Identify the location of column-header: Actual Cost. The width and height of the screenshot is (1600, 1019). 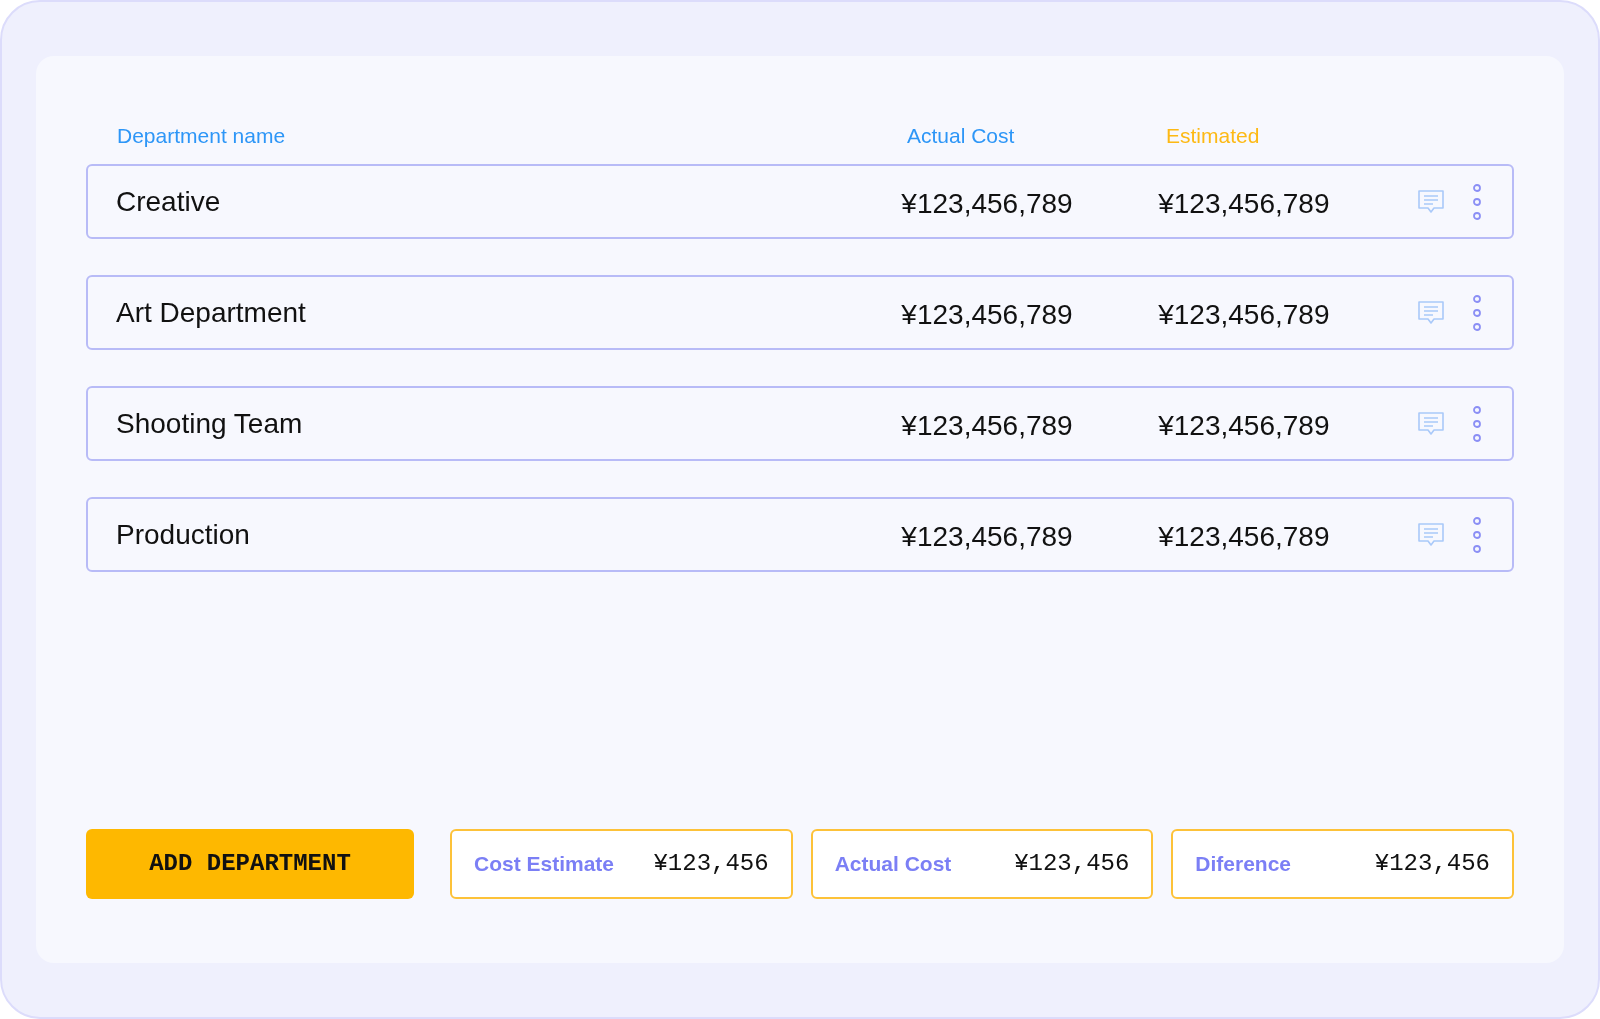
(961, 136).